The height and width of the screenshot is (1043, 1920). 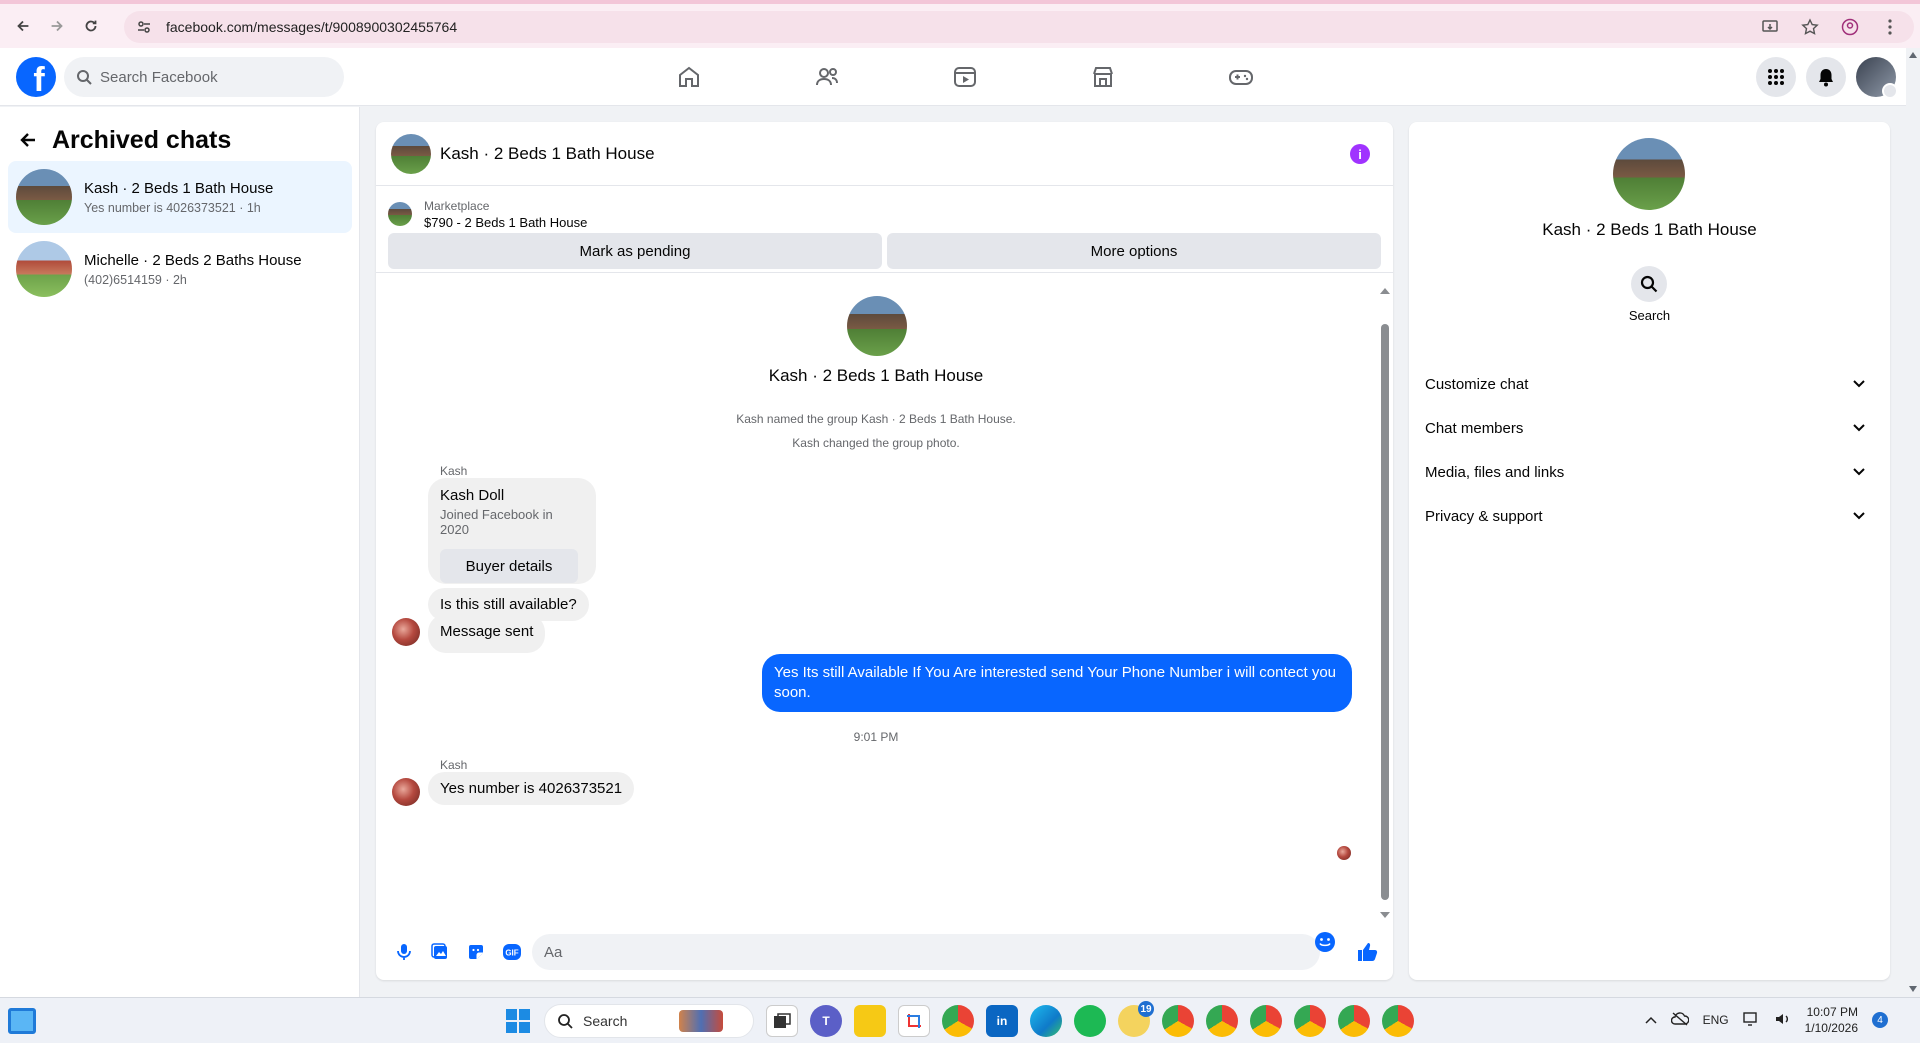 I want to click on install-app-icon, so click(x=1770, y=27).